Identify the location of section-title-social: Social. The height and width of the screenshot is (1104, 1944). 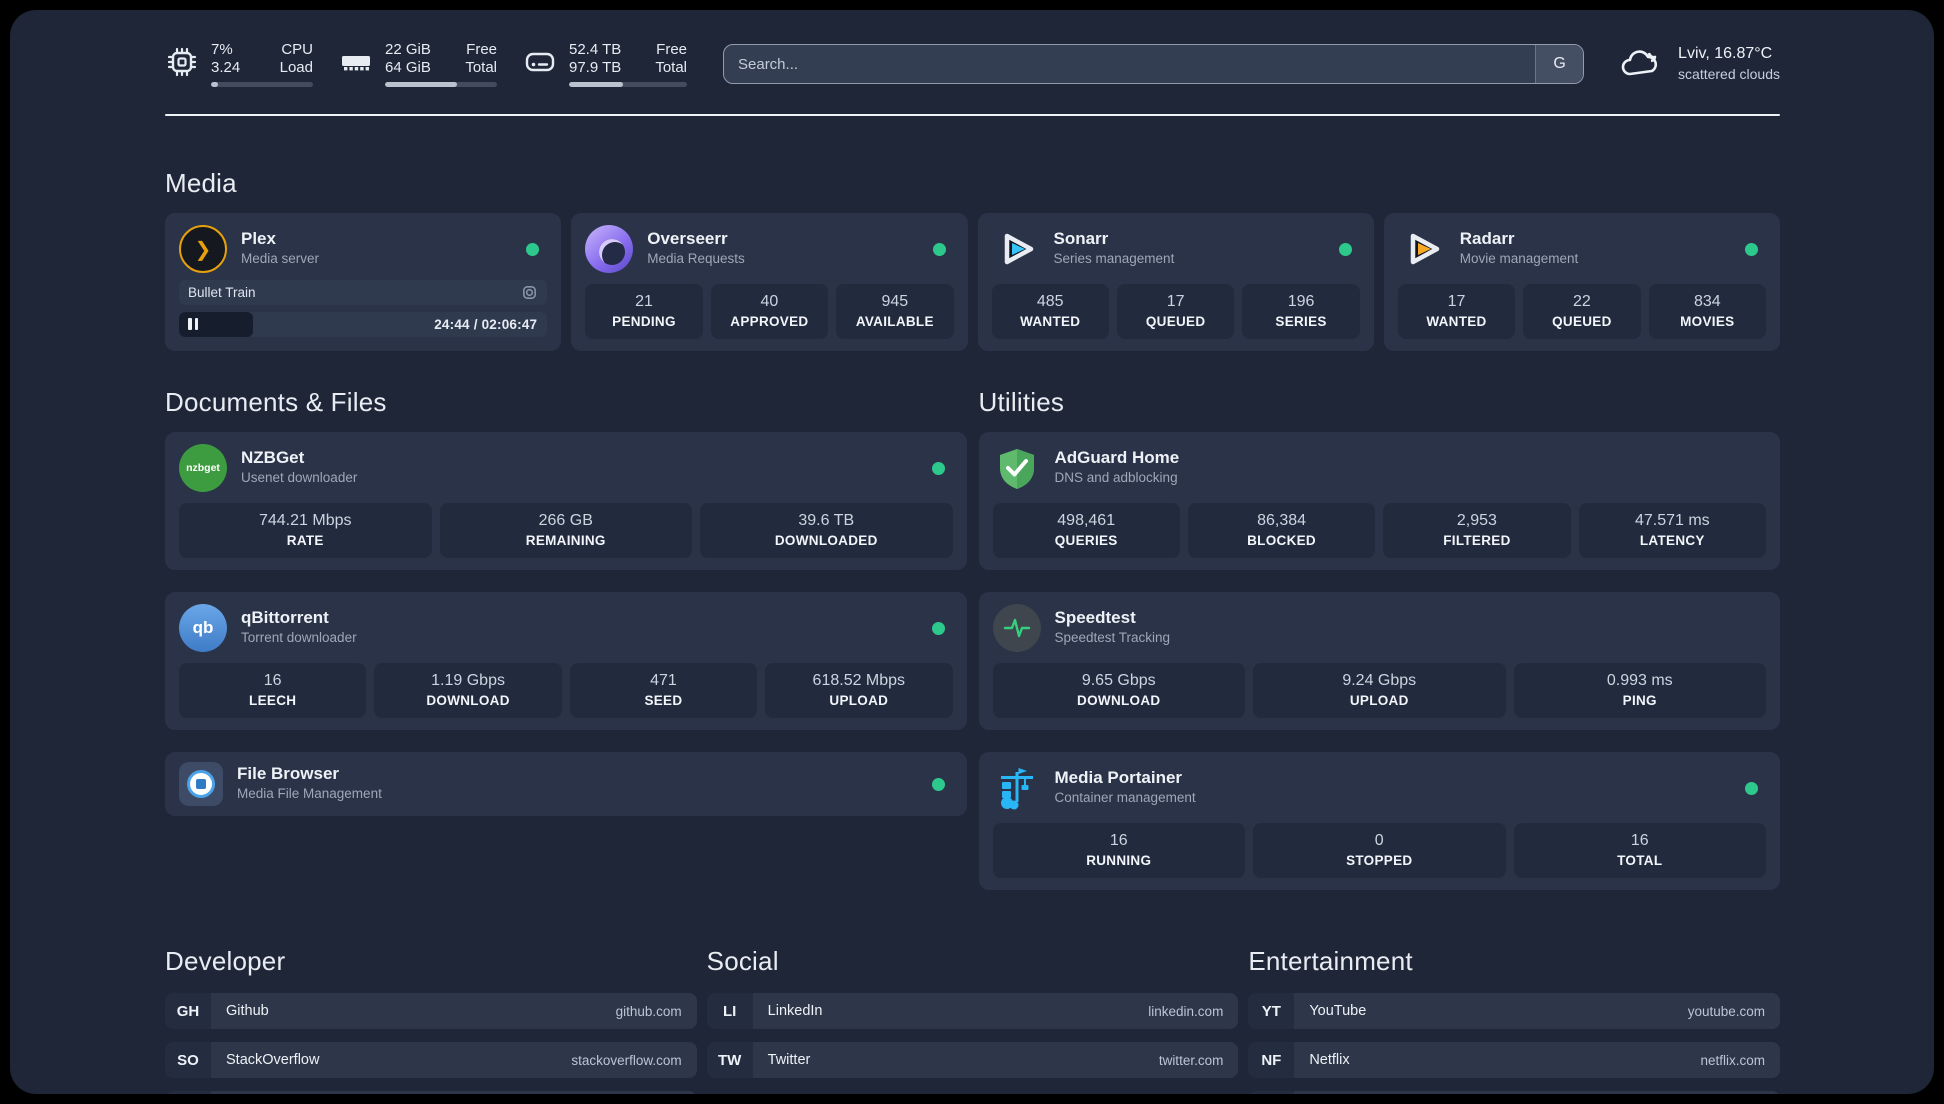
(742, 961).